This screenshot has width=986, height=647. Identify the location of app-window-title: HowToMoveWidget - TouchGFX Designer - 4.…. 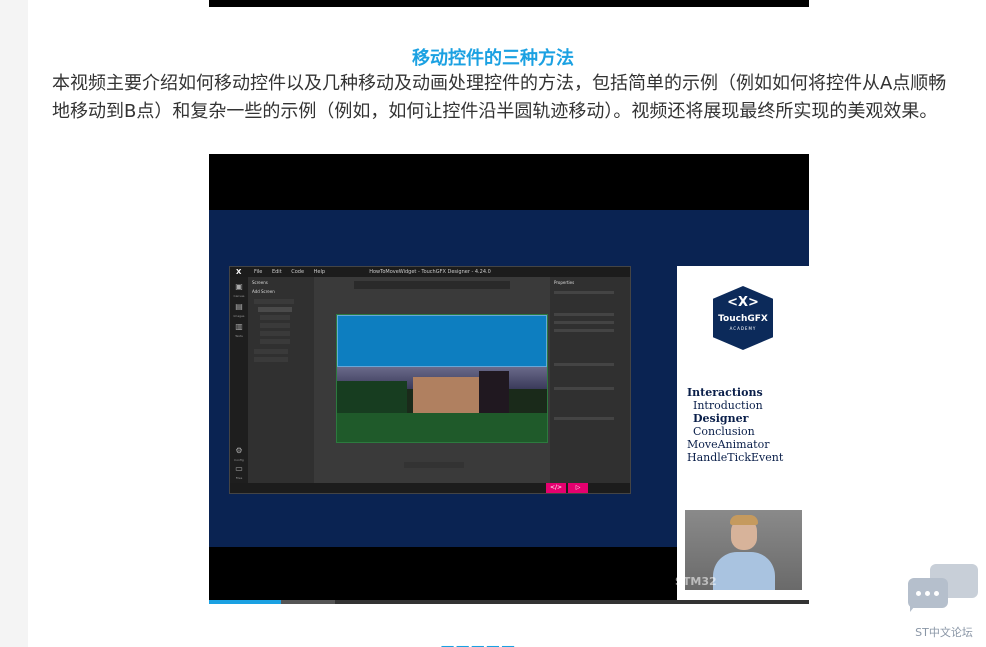
(430, 272).